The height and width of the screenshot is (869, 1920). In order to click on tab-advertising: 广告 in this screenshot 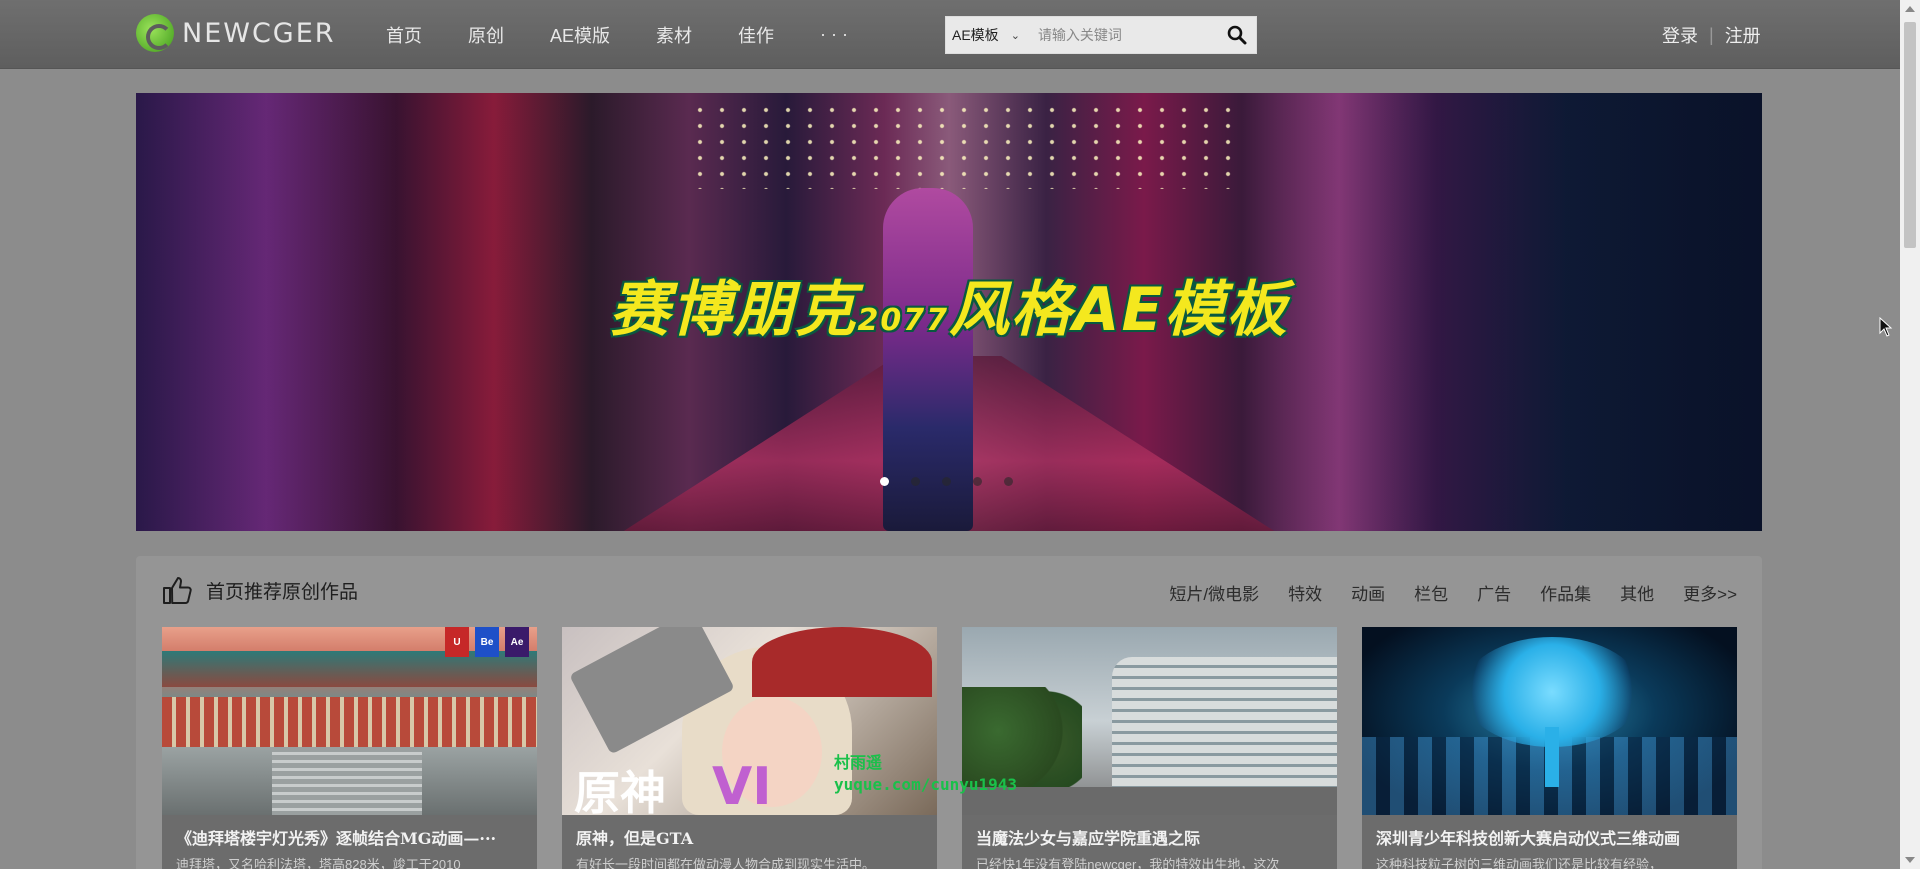, I will do `click(1494, 592)`.